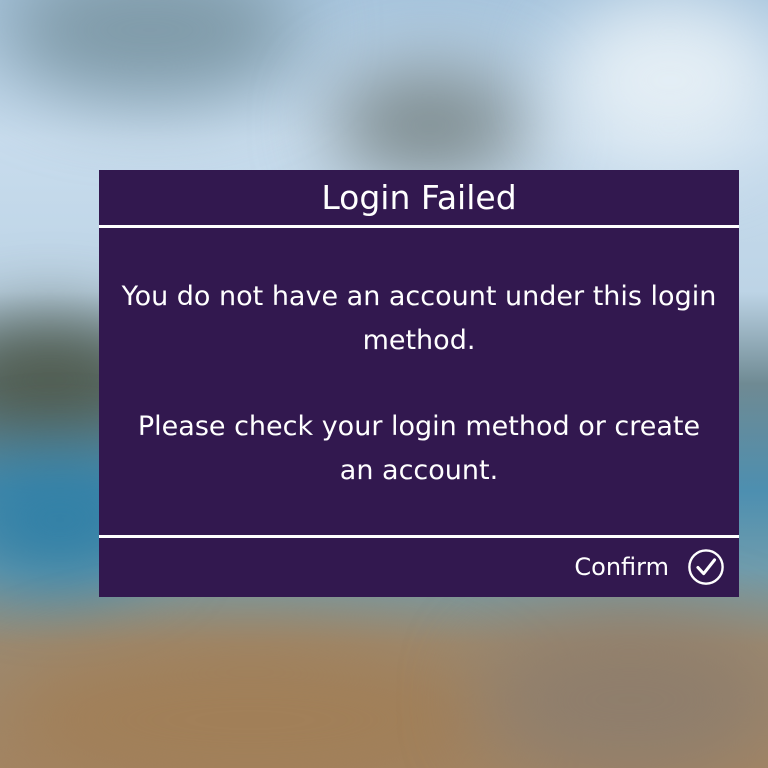  I want to click on confirm-button: Confirm, so click(649, 567).